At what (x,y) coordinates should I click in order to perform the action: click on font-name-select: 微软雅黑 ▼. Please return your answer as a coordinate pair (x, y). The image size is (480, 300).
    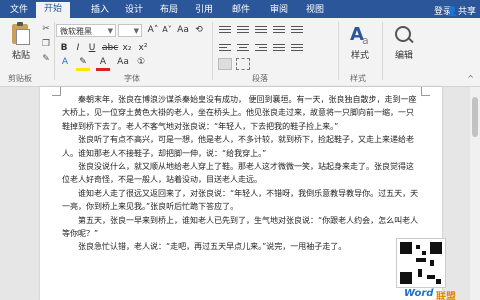
    Looking at the image, I should click on (86, 30).